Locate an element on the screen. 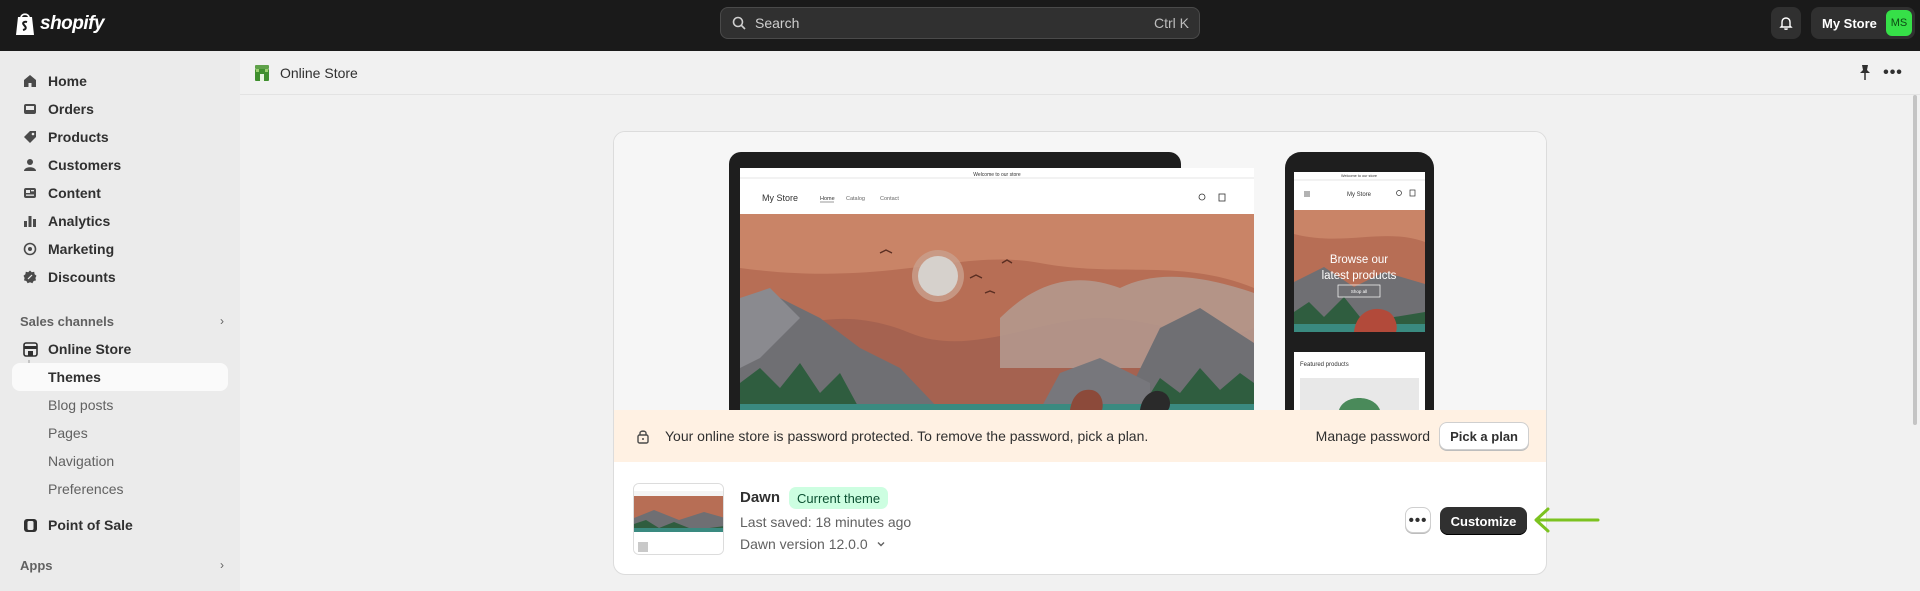  mobile-store-name: My Store is located at coordinates (1359, 195).